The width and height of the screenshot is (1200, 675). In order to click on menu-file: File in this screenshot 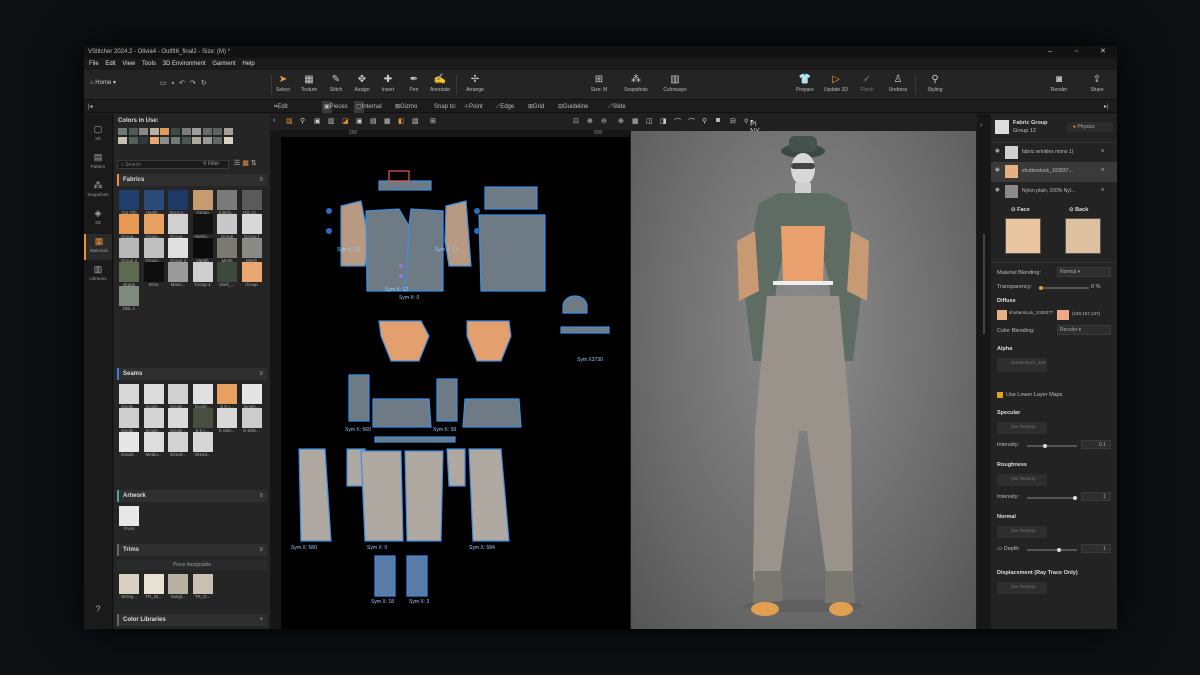, I will do `click(94, 64)`.